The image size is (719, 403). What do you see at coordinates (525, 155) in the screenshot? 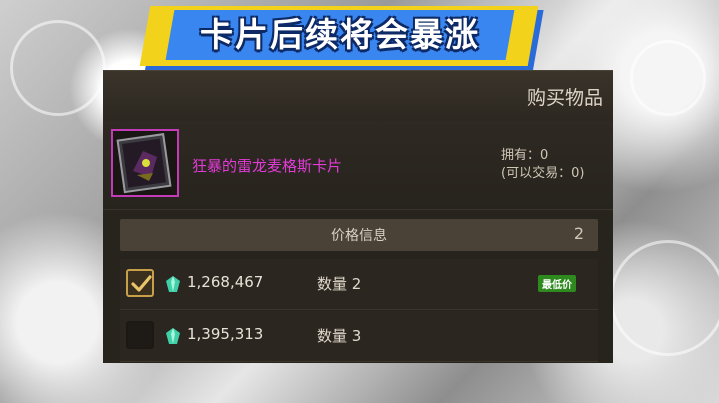
I see `owned-count: 拥有：0` at bounding box center [525, 155].